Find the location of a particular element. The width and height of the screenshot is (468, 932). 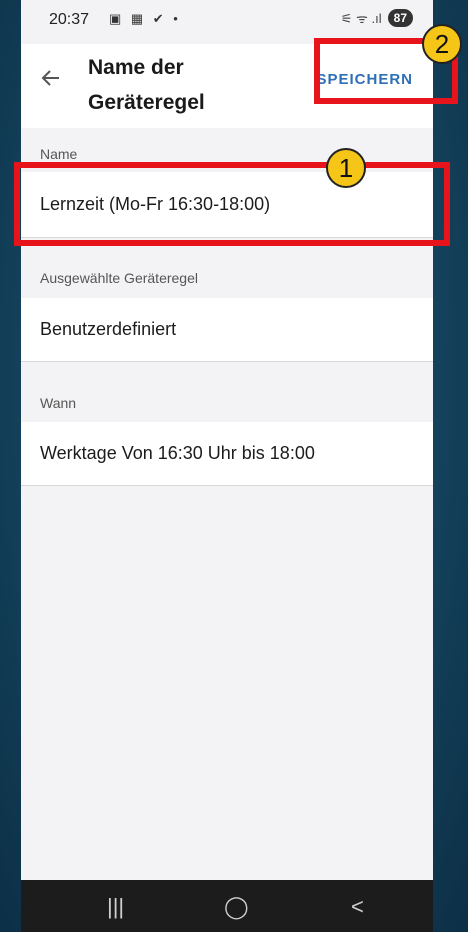

battery-icon: 87 is located at coordinates (400, 18).